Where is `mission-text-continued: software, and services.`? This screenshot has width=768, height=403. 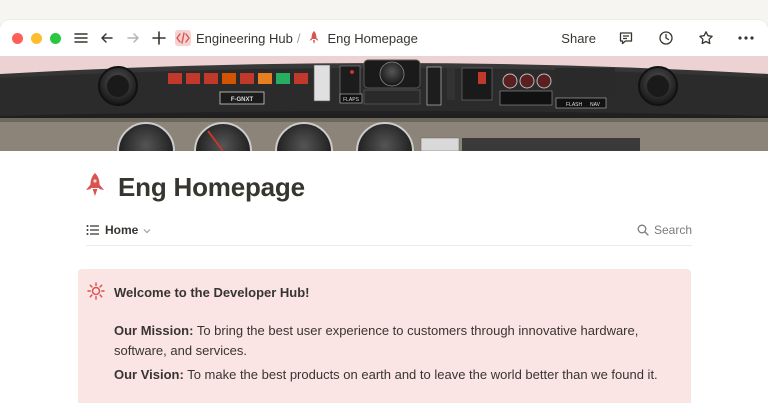 mission-text-continued: software, and services. is located at coordinates (180, 350).